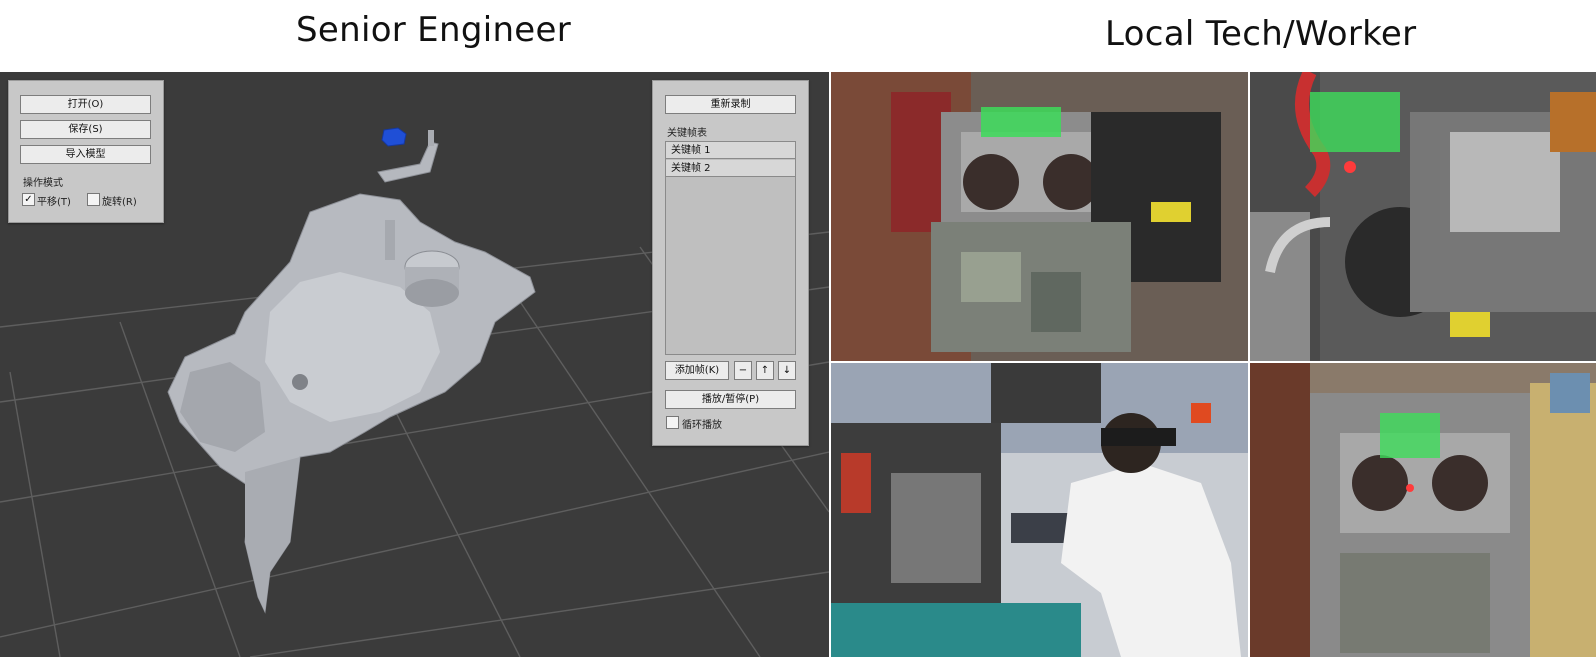 This screenshot has width=1596, height=657. What do you see at coordinates (702, 425) in the screenshot?
I see `loop-label: 循环播放` at bounding box center [702, 425].